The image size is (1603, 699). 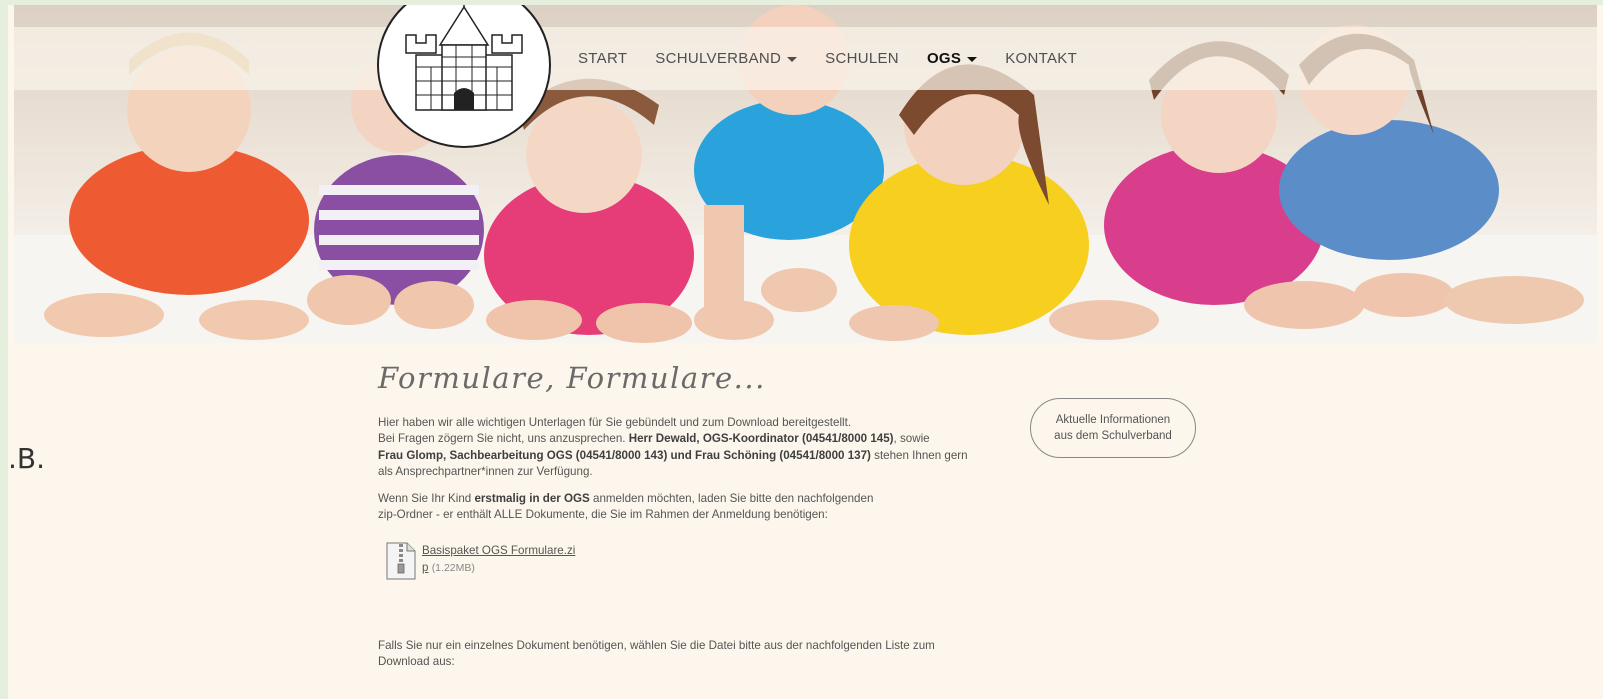 What do you see at coordinates (911, 438) in the screenshot?
I see `intro-line-2c: , sowie` at bounding box center [911, 438].